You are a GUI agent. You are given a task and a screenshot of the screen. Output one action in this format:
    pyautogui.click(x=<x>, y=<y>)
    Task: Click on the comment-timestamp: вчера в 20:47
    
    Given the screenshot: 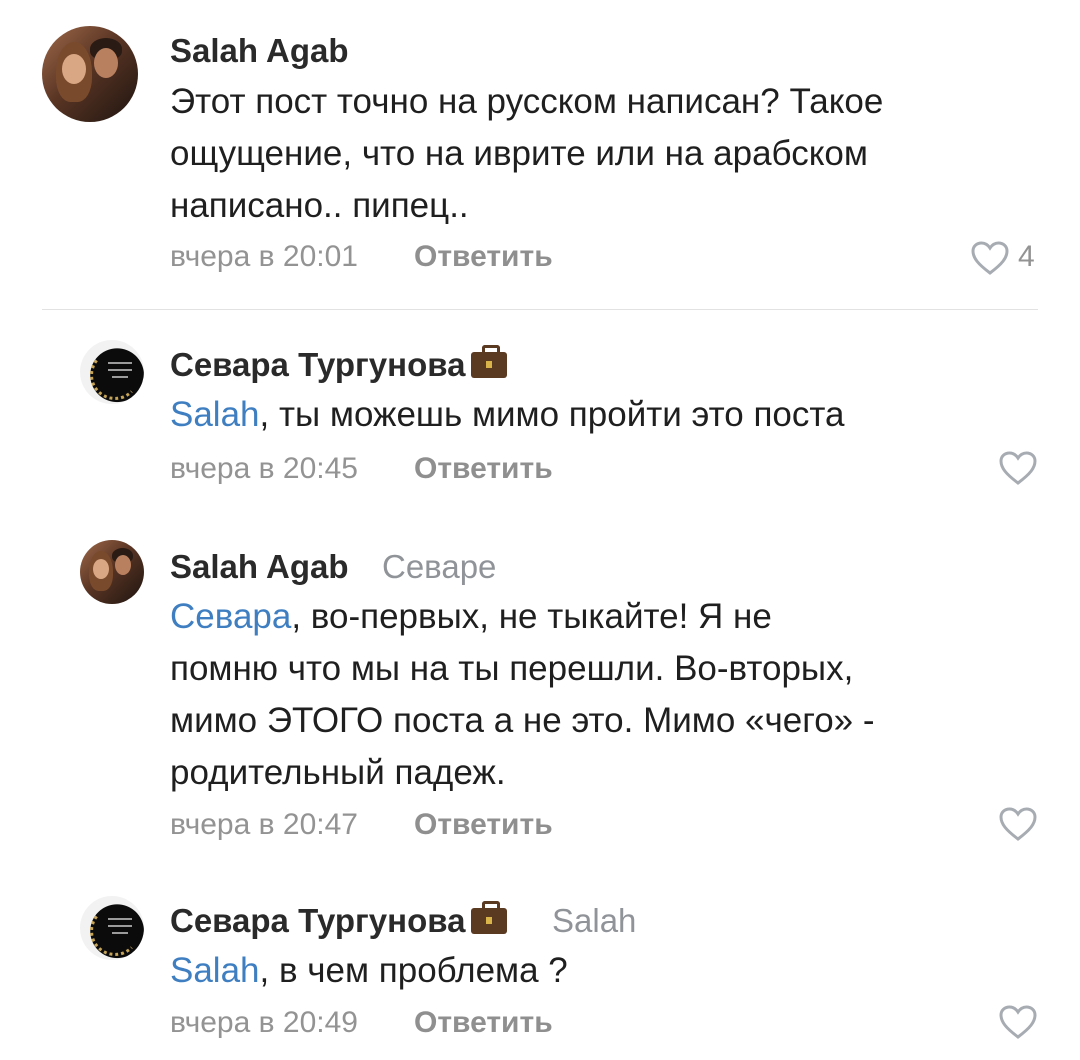 What is the action you would take?
    pyautogui.click(x=264, y=824)
    